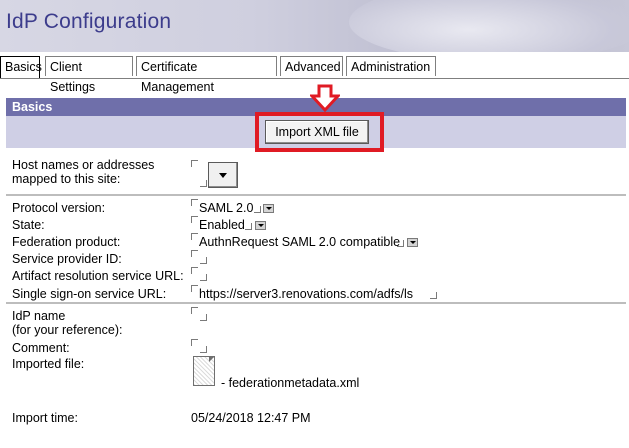 The height and width of the screenshot is (448, 629). I want to click on page-title: IdP Configuration, so click(89, 21).